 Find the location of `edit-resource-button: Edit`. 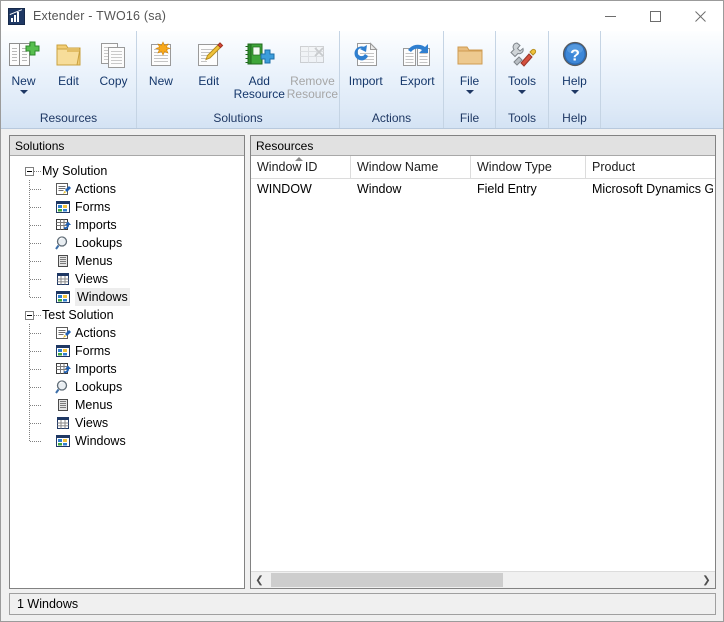

edit-resource-button: Edit is located at coordinates (68, 61).